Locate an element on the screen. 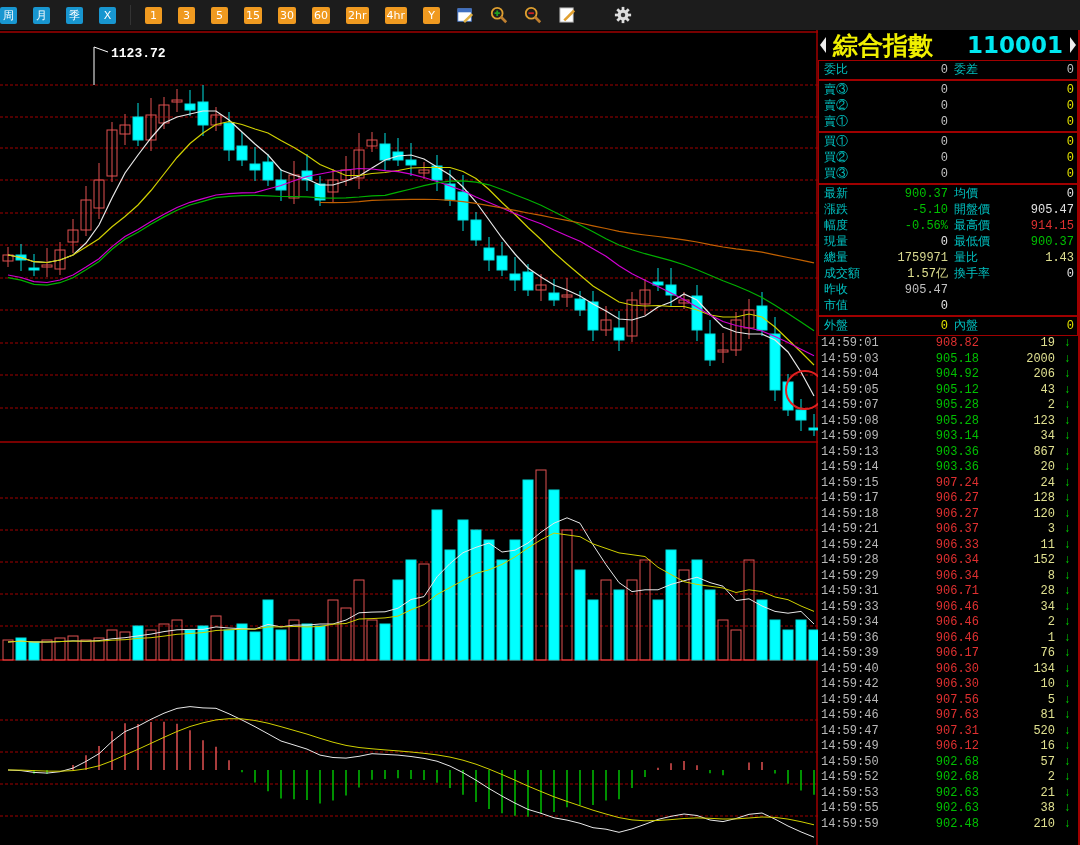 The image size is (1080, 845). tick-time: 14:59:50 is located at coordinates (850, 762).